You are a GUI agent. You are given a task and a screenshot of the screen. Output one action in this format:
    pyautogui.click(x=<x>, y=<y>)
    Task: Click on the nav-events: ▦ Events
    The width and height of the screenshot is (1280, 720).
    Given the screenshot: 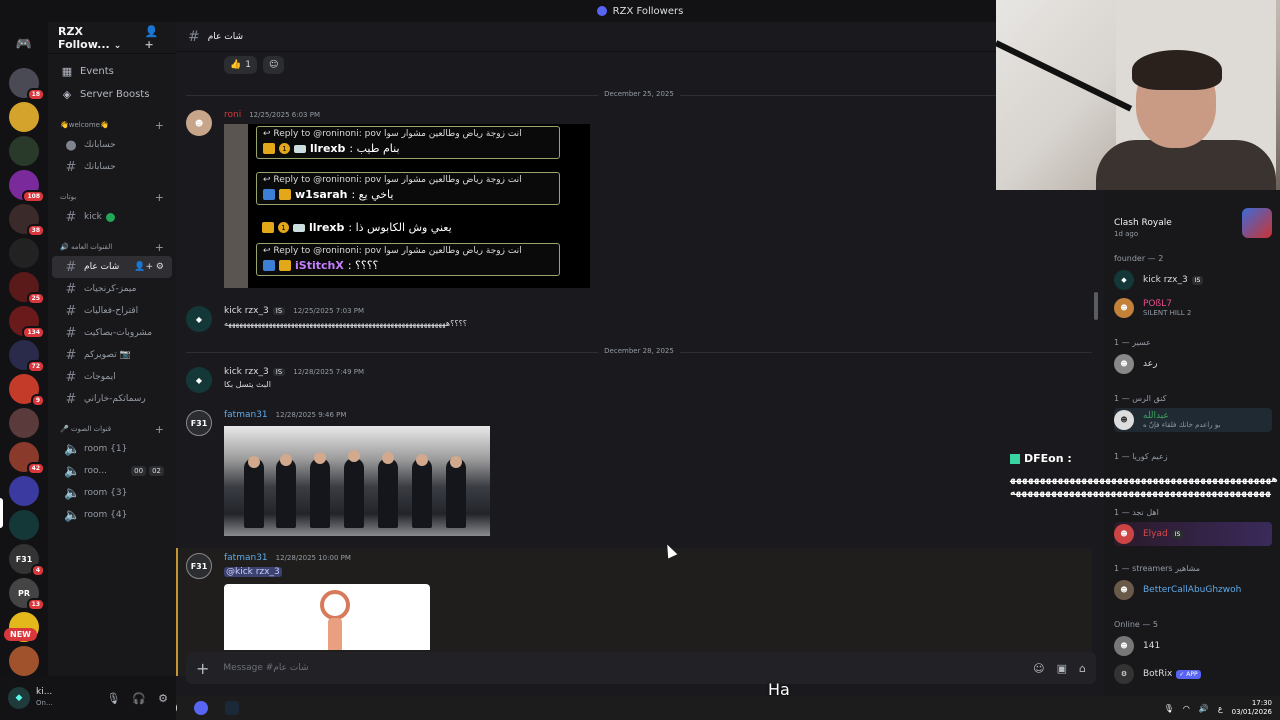 What is the action you would take?
    pyautogui.click(x=112, y=71)
    